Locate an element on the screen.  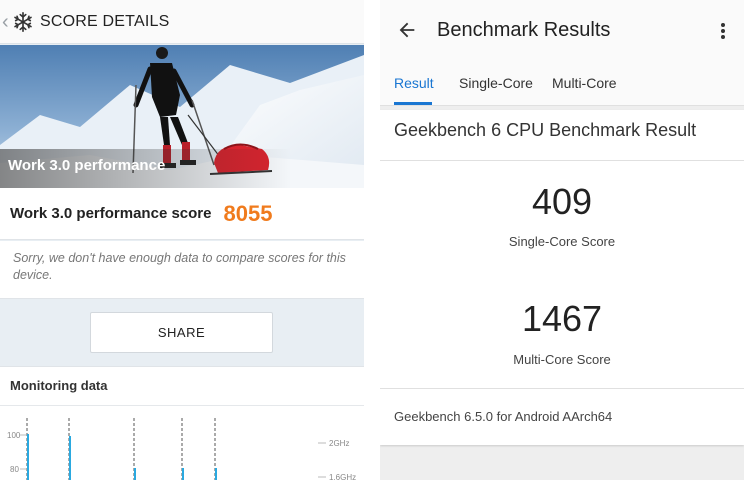
tab-bar: Result Single-Core Multi-Core is located at coordinates (562, 84).